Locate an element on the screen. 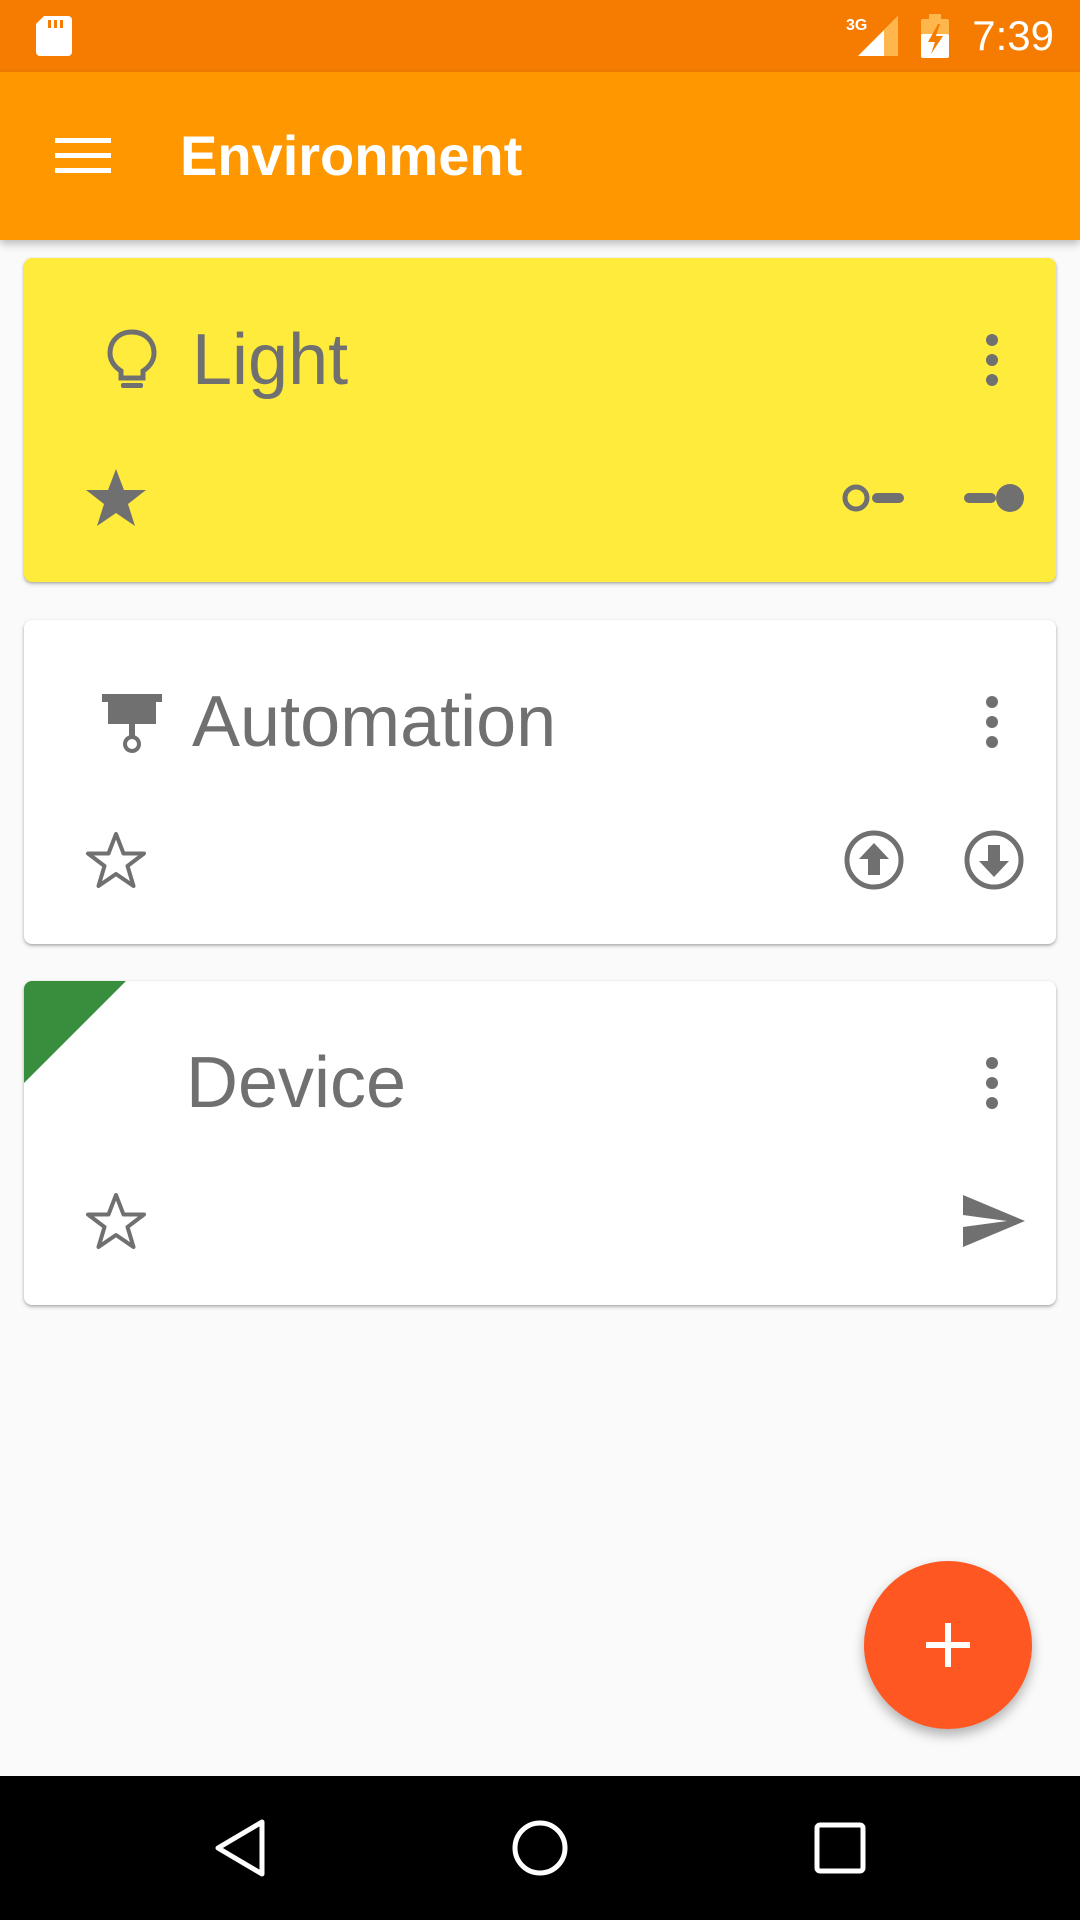 The image size is (1080, 1920). corner-flag is located at coordinates (75, 1032).